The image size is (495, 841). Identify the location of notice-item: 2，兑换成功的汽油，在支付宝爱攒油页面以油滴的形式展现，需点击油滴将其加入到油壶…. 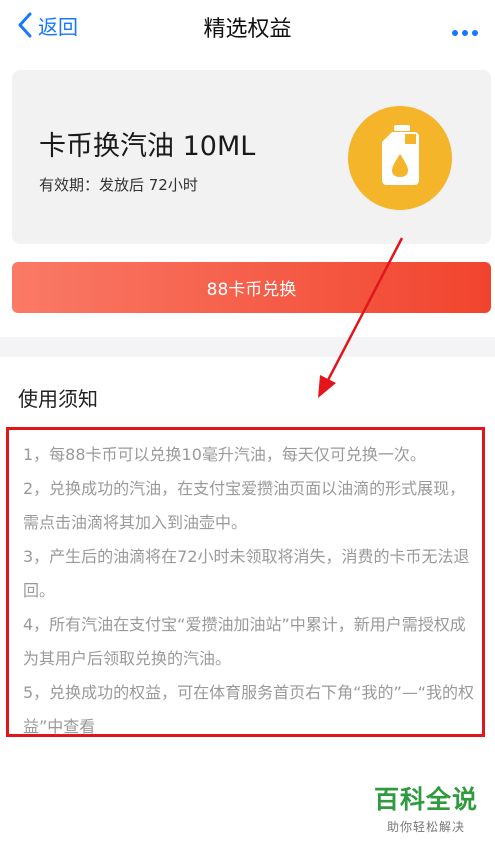
(244, 505).